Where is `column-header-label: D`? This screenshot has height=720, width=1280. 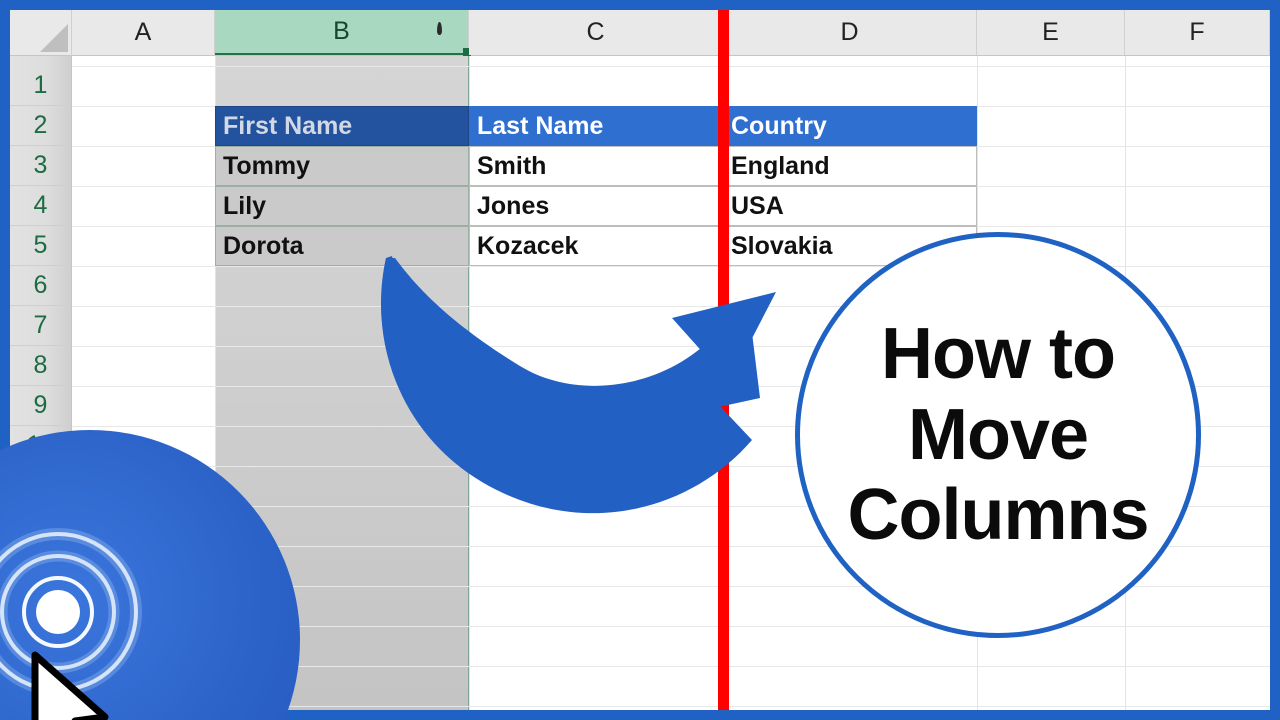
column-header-label: D is located at coordinates (849, 32).